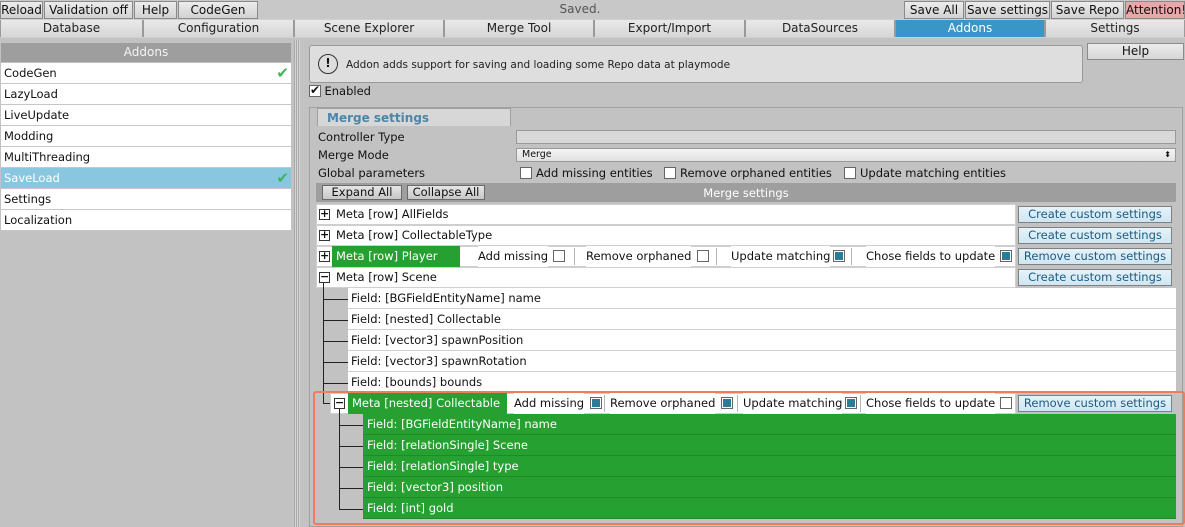  I want to click on collectable-add-missing-toggle: Add missing, so click(558, 403).